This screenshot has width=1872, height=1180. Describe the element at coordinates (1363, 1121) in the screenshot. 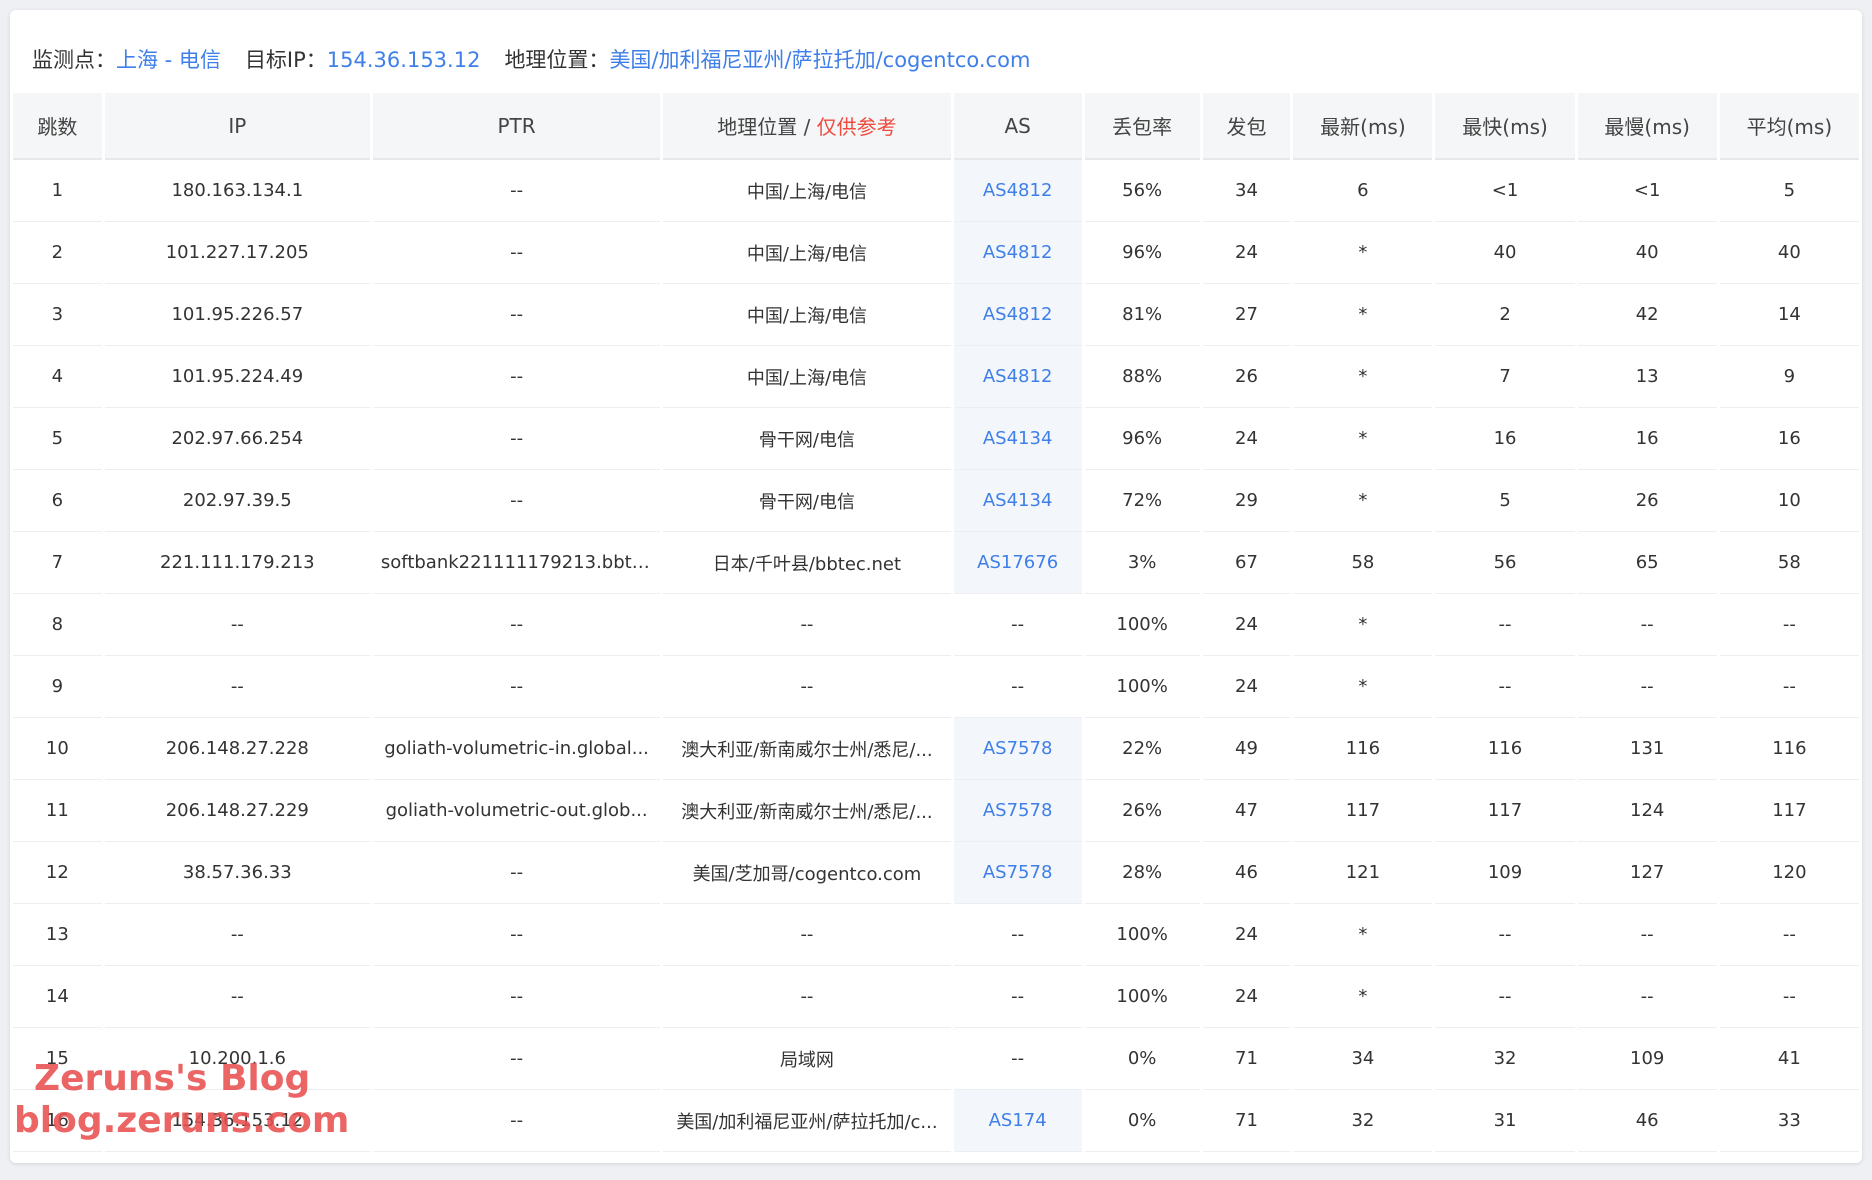

I see `cell-last: 32` at that location.